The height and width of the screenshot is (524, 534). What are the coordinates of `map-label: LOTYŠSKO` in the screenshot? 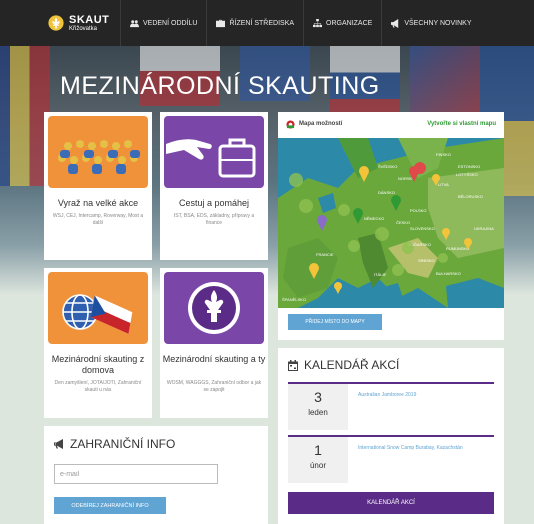 It's located at (467, 174).